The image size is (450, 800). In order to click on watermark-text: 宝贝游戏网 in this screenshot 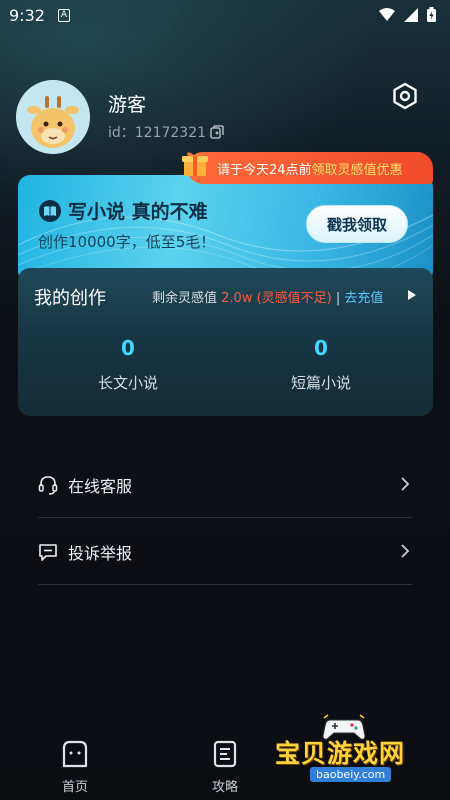, I will do `click(340, 753)`.